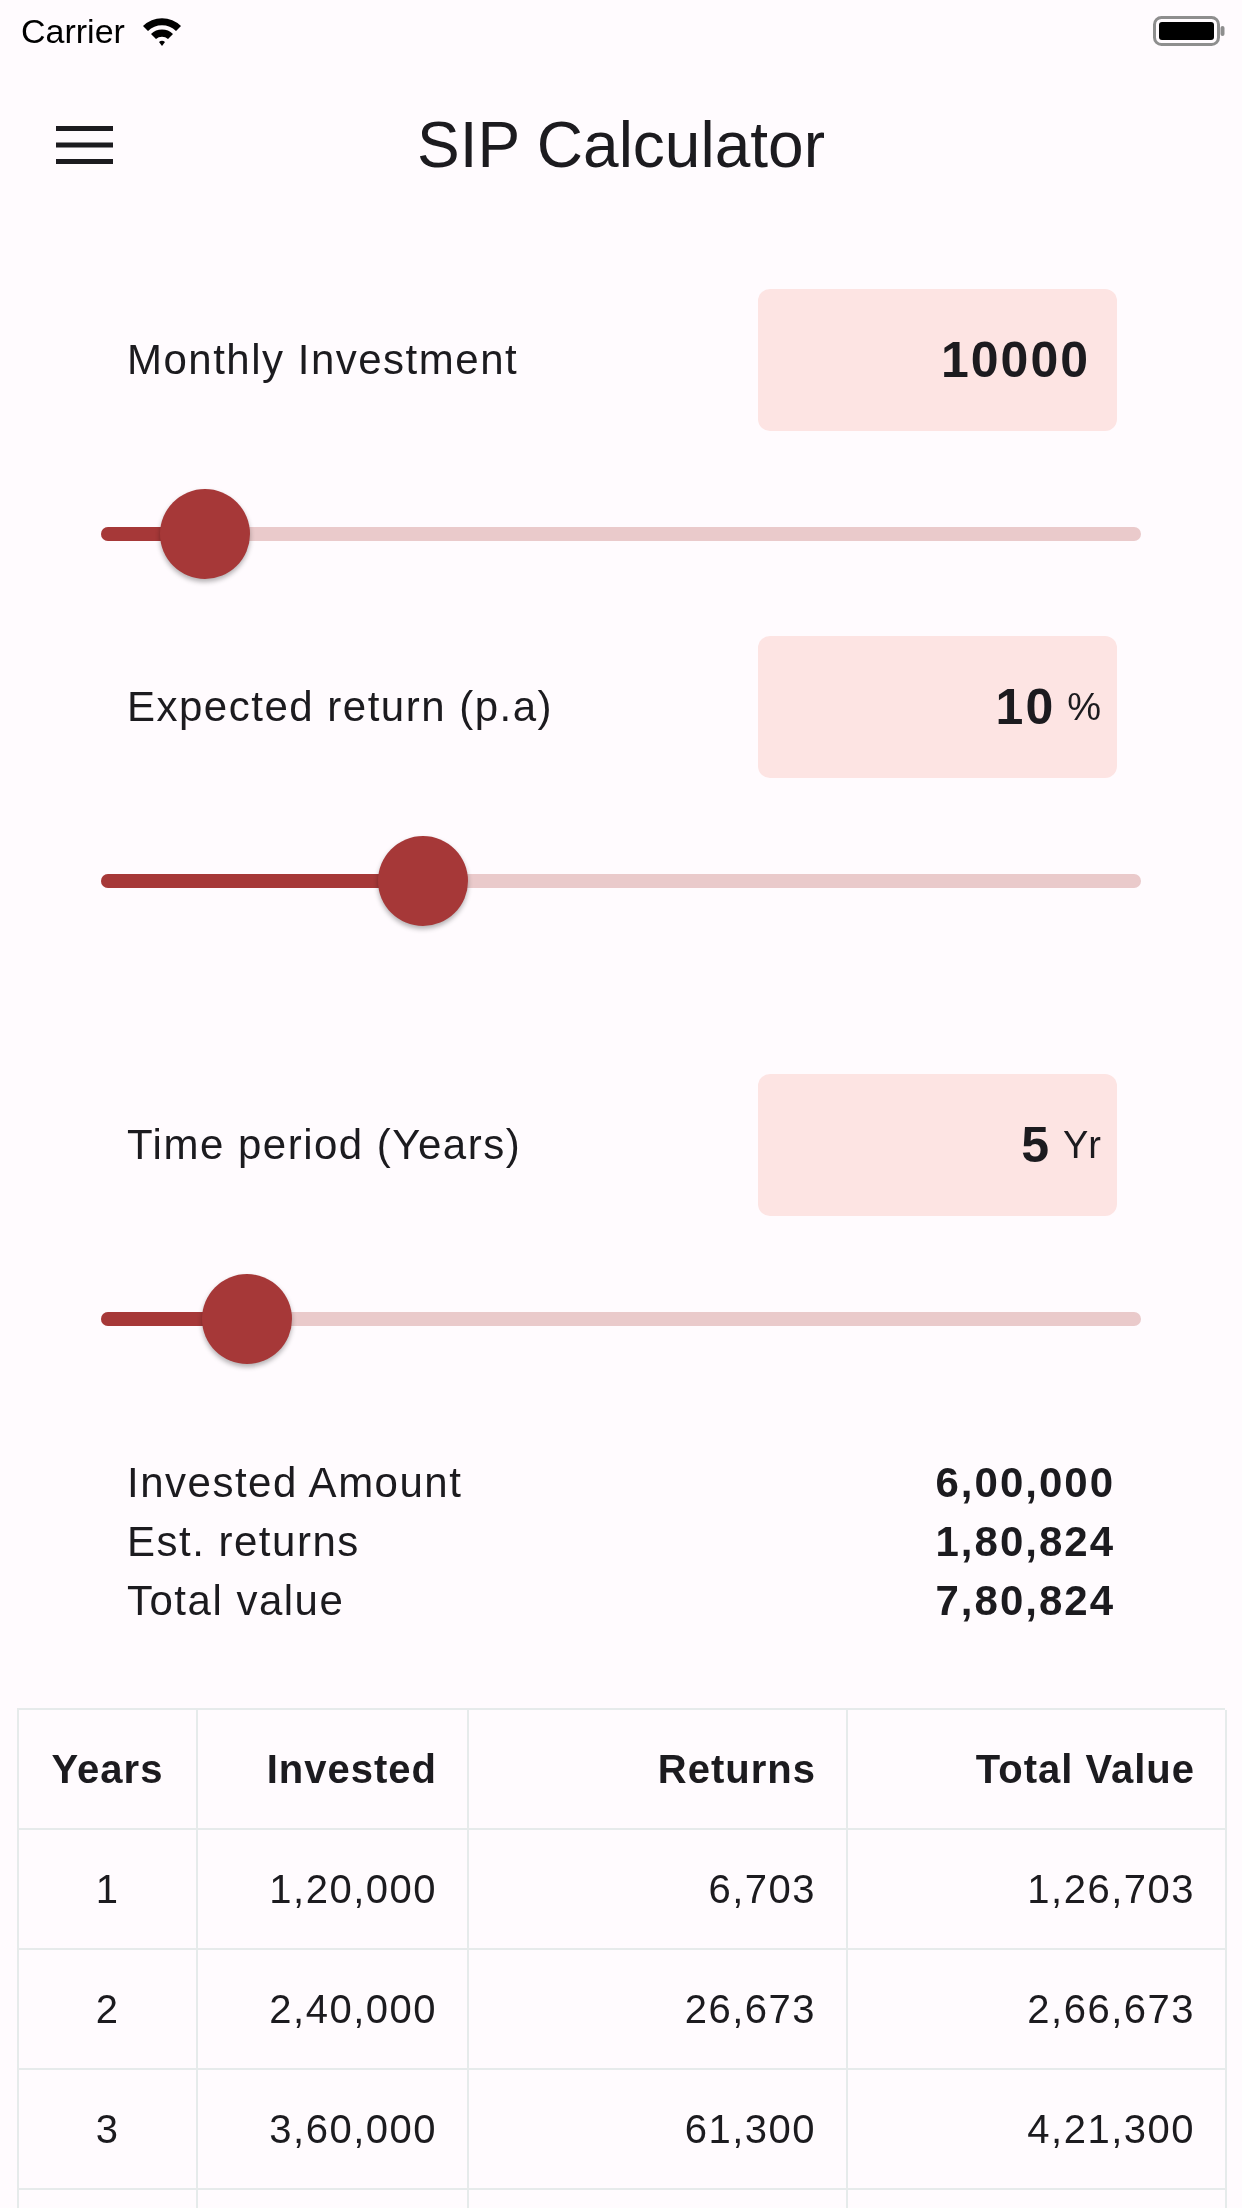 Image resolution: width=1242 pixels, height=2208 pixels. I want to click on carrier-label: Carrier, so click(73, 31).